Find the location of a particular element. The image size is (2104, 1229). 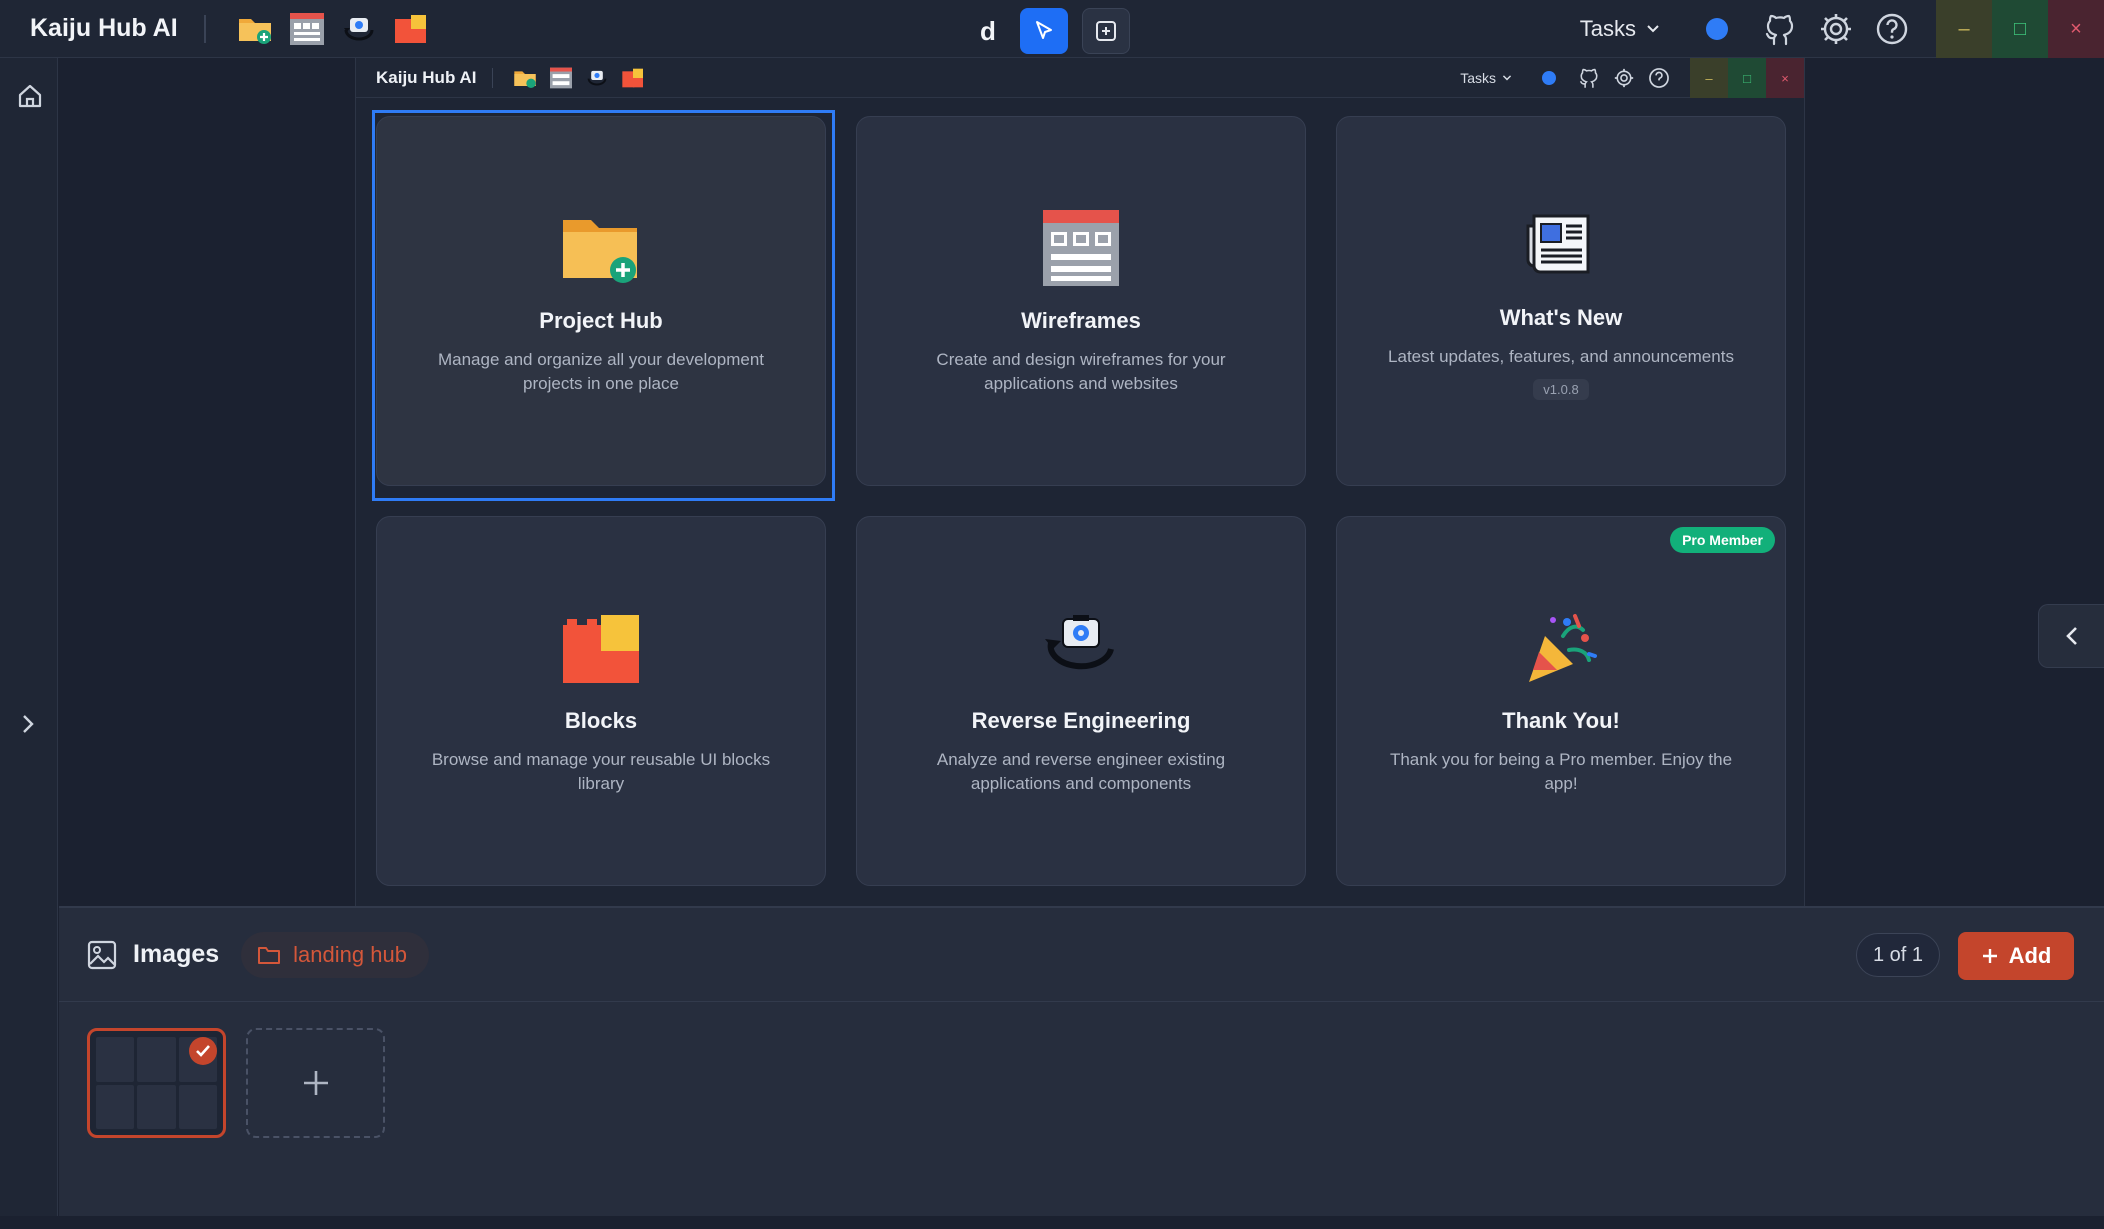

chevron-left-icon is located at coordinates (2071, 636).